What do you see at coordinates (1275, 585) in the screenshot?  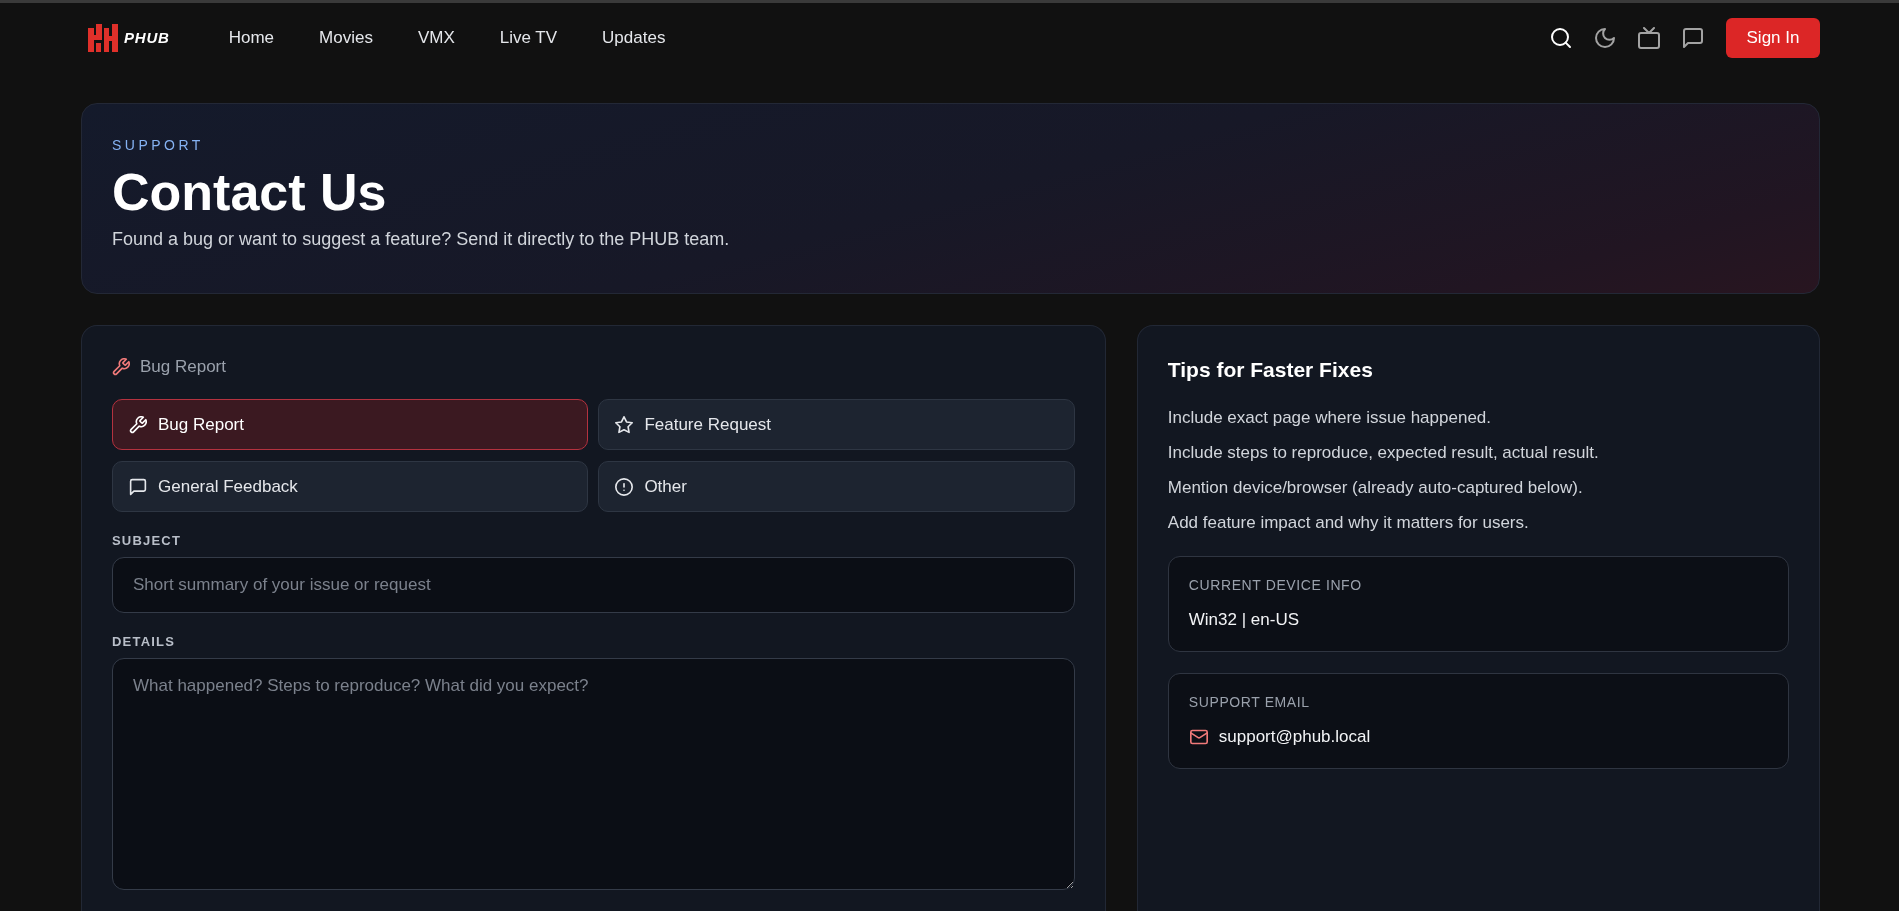 I see `info-label: CURRENT DEVICE INFO` at bounding box center [1275, 585].